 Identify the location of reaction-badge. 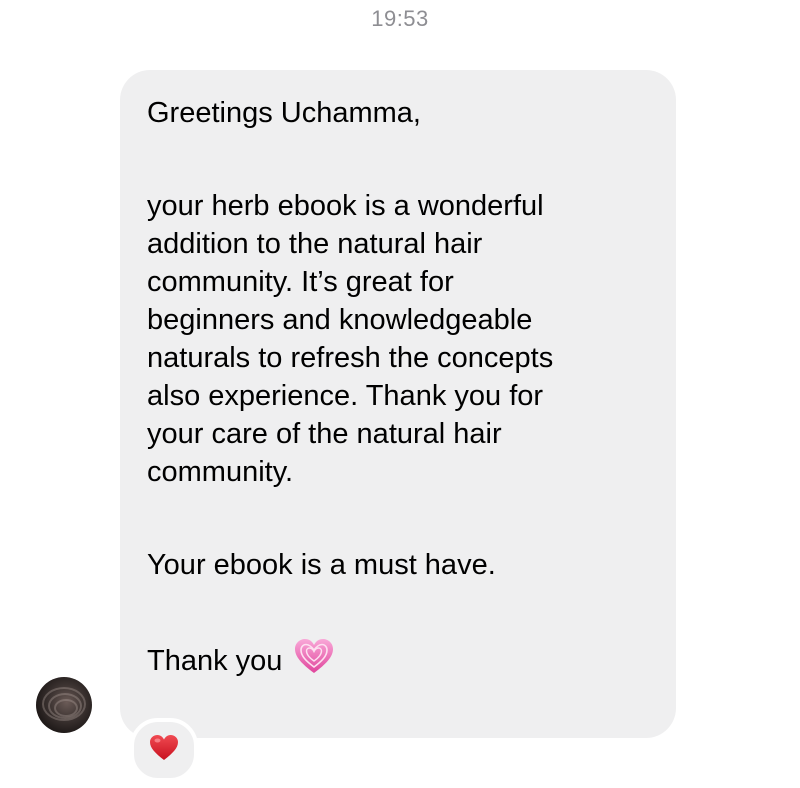
(164, 750).